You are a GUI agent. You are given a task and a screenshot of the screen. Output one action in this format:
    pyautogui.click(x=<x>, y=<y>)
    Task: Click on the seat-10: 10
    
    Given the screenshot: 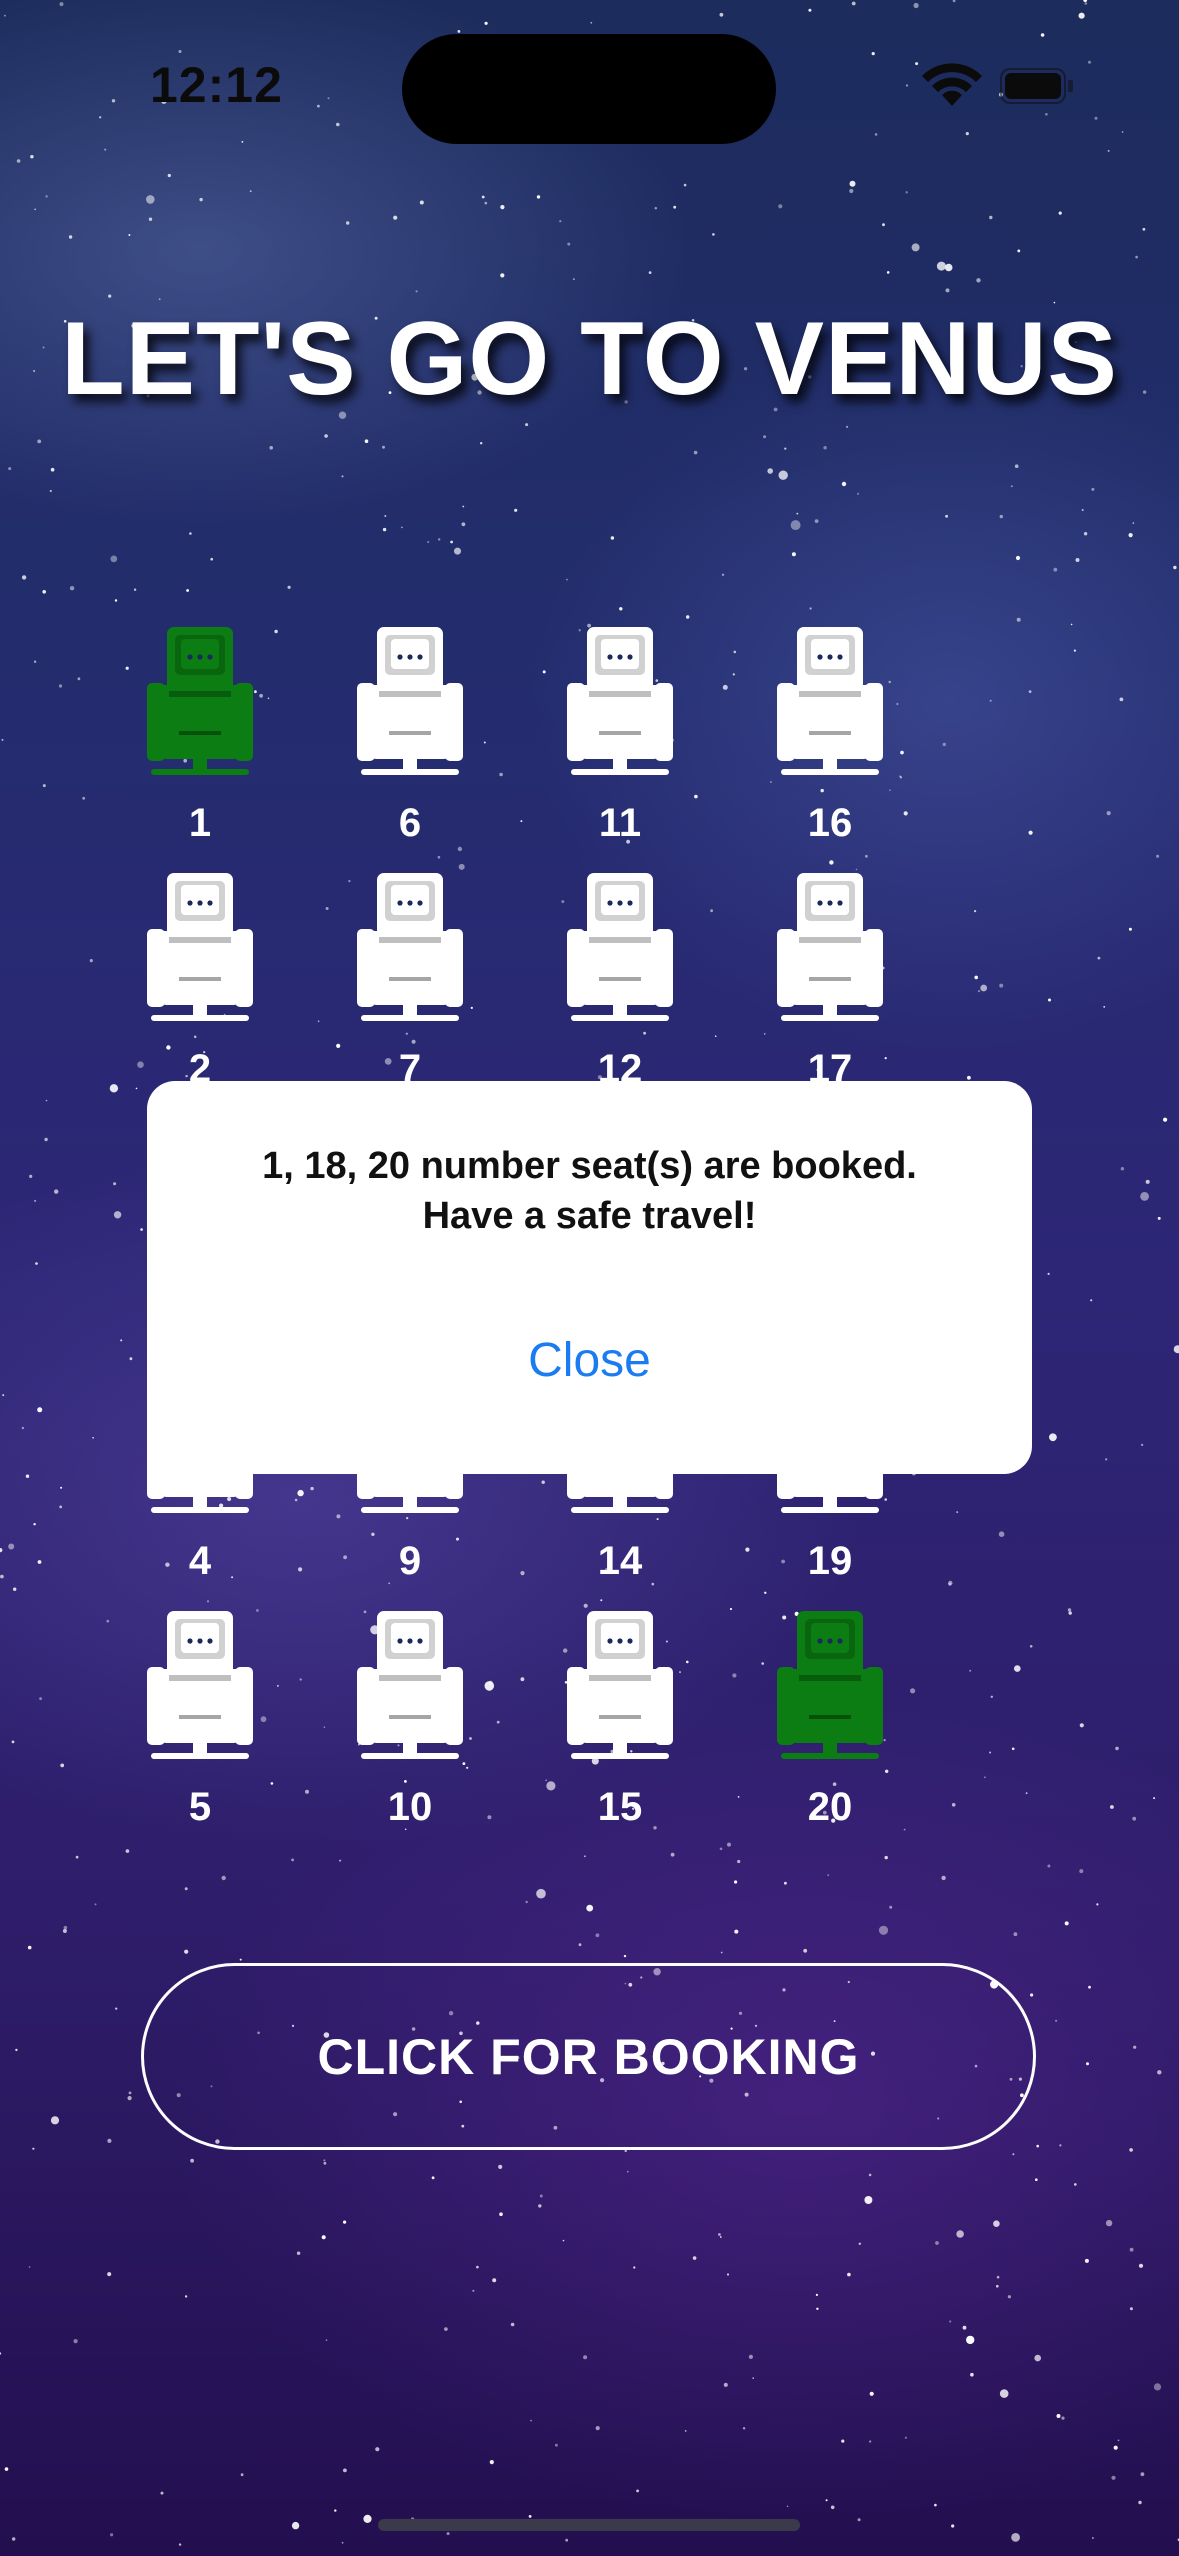 What is the action you would take?
    pyautogui.click(x=410, y=1729)
    